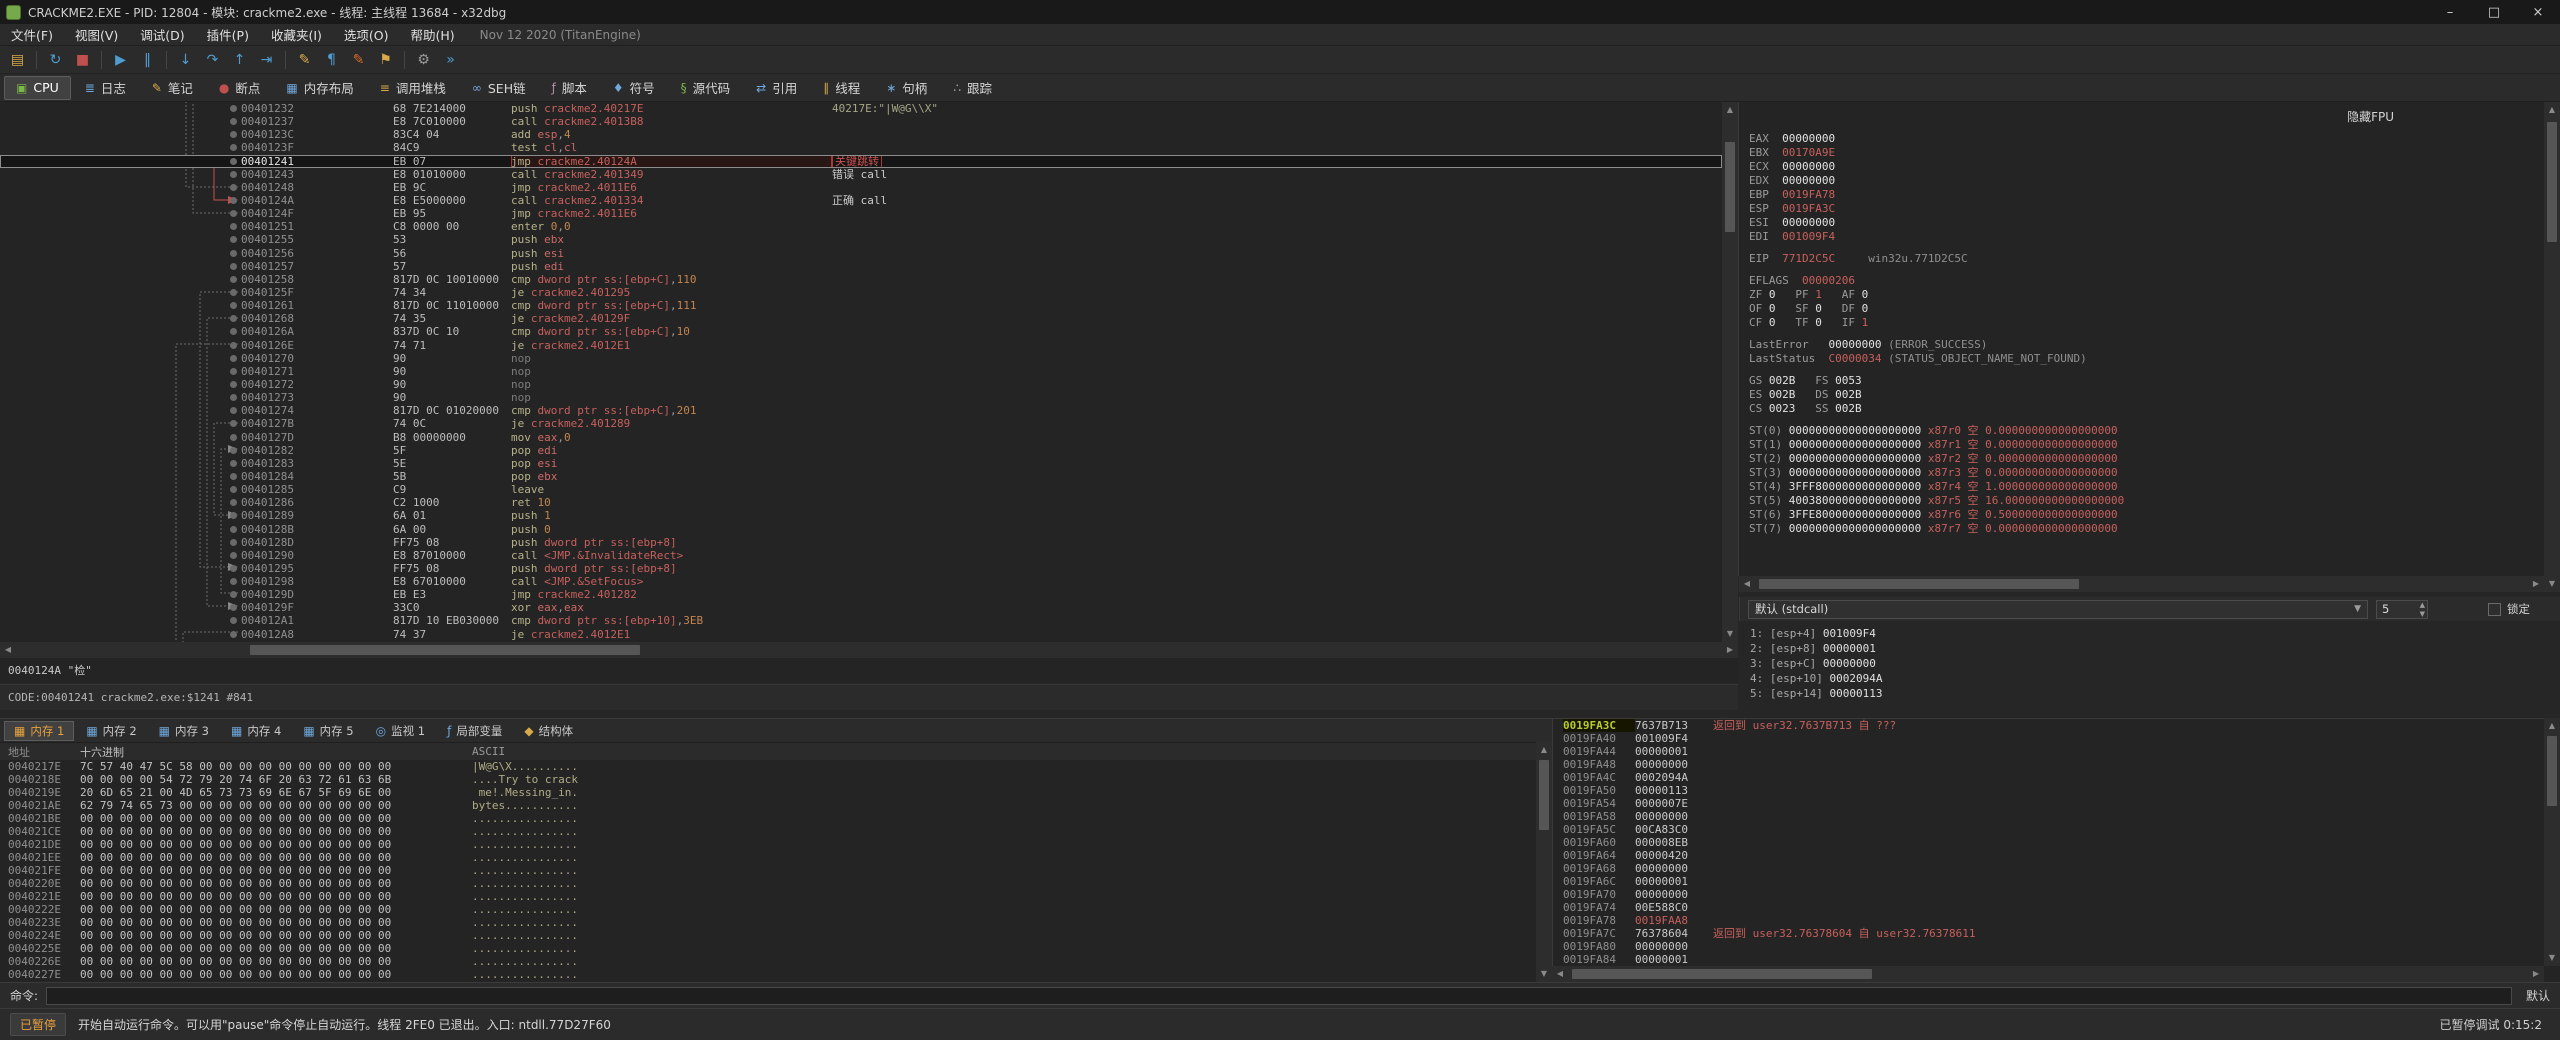  What do you see at coordinates (869, 650) in the screenshot?
I see `disassembly-horizontal-scrollbar: ◀ ▶` at bounding box center [869, 650].